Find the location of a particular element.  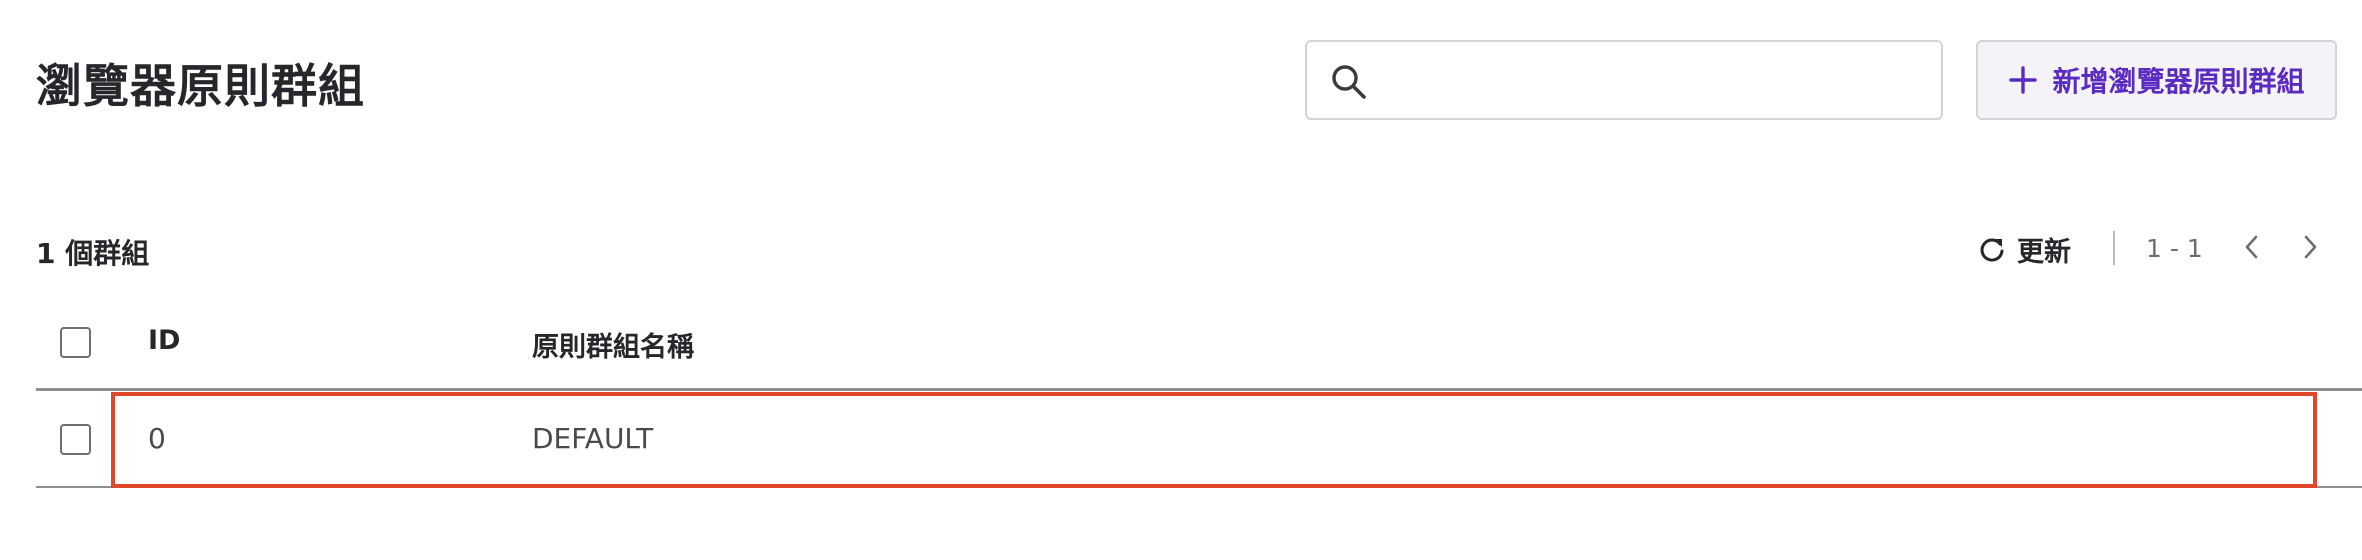

column-header-id: ID is located at coordinates (164, 340).